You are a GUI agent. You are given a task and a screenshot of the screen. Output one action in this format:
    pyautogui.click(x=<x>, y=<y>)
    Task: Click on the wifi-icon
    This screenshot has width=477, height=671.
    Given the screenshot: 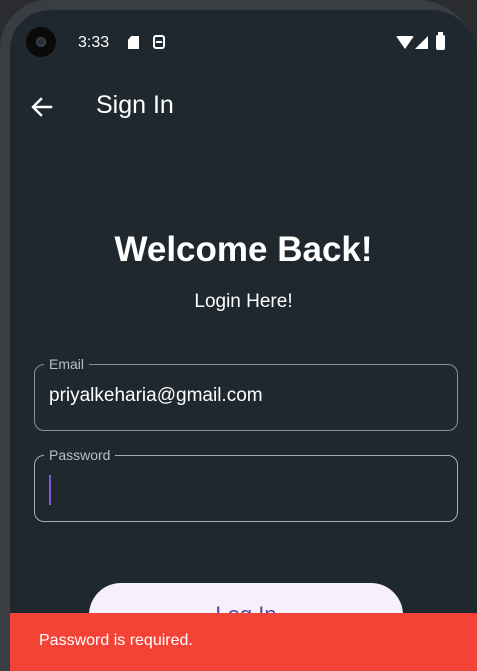 What is the action you would take?
    pyautogui.click(x=405, y=42)
    